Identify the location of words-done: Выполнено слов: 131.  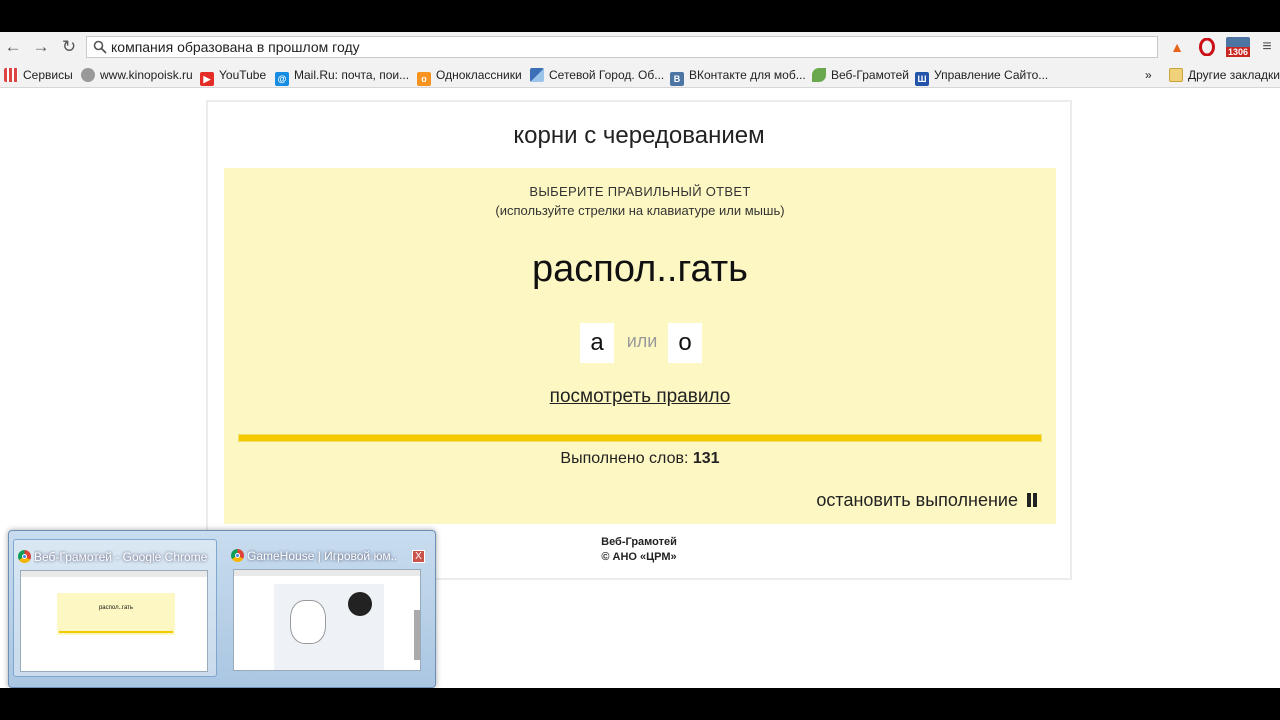
(640, 459).